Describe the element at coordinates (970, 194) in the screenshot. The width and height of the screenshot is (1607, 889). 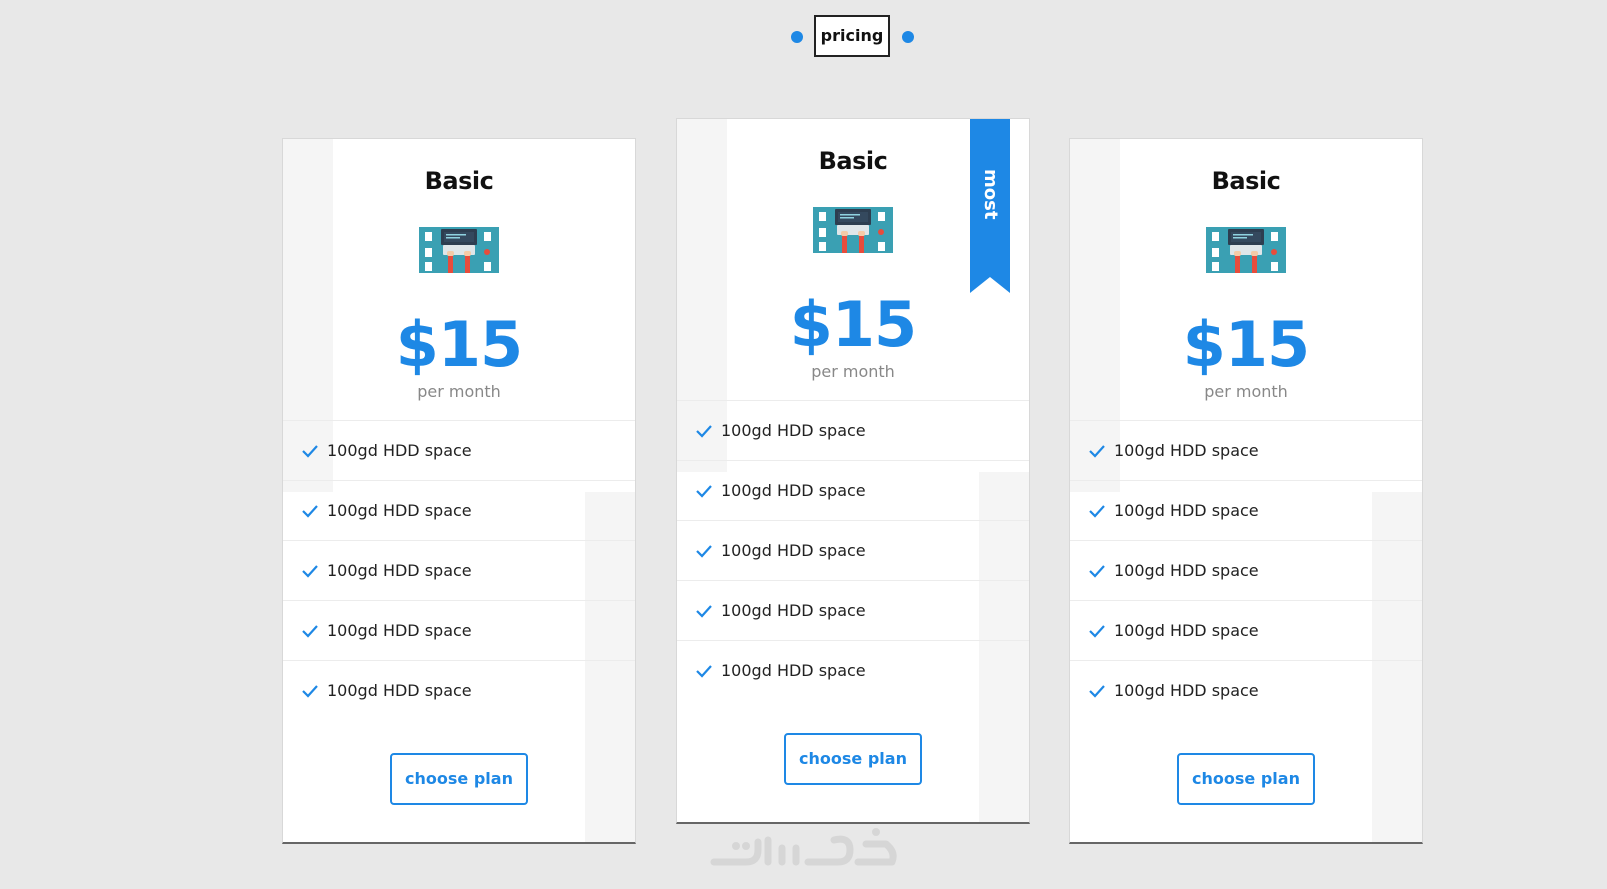
I see `ribbon-label: most popular` at that location.